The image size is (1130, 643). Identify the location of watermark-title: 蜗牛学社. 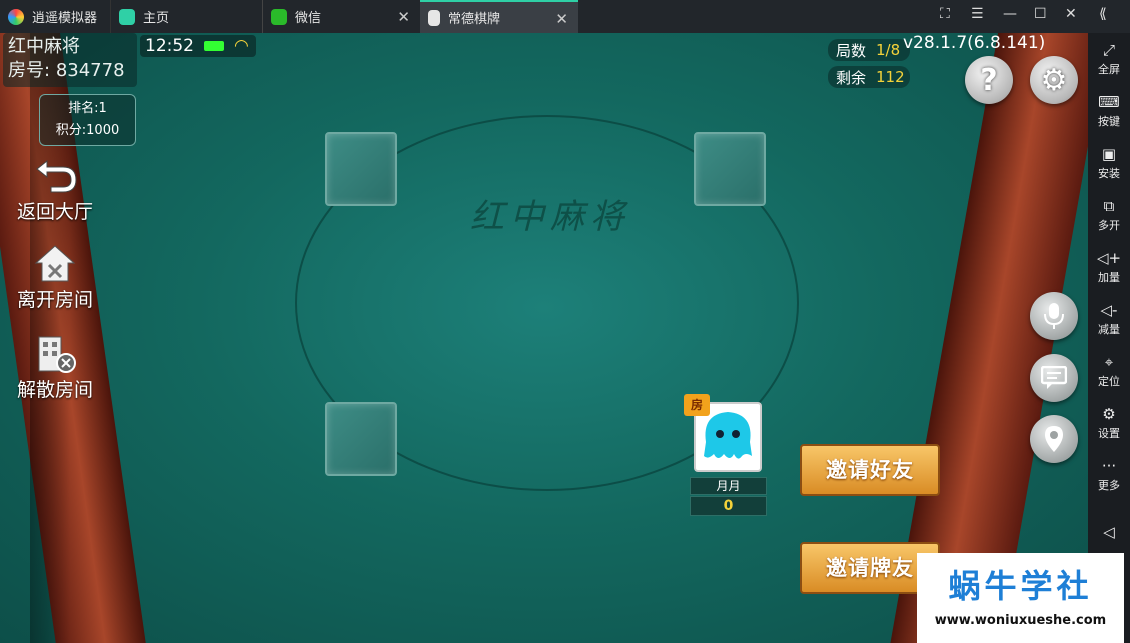
(1020, 586).